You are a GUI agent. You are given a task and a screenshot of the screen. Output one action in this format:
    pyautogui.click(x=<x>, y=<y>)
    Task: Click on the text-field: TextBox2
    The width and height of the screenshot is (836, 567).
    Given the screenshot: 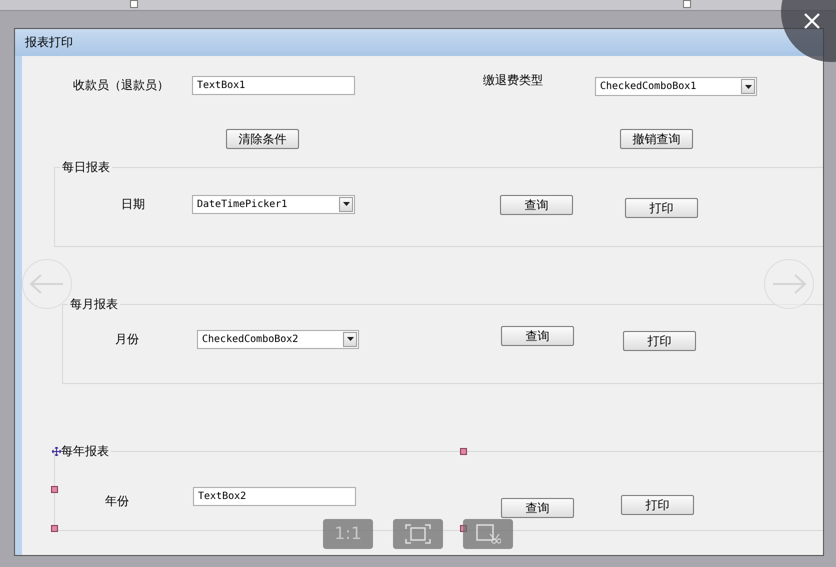 What is the action you would take?
    pyautogui.click(x=274, y=496)
    